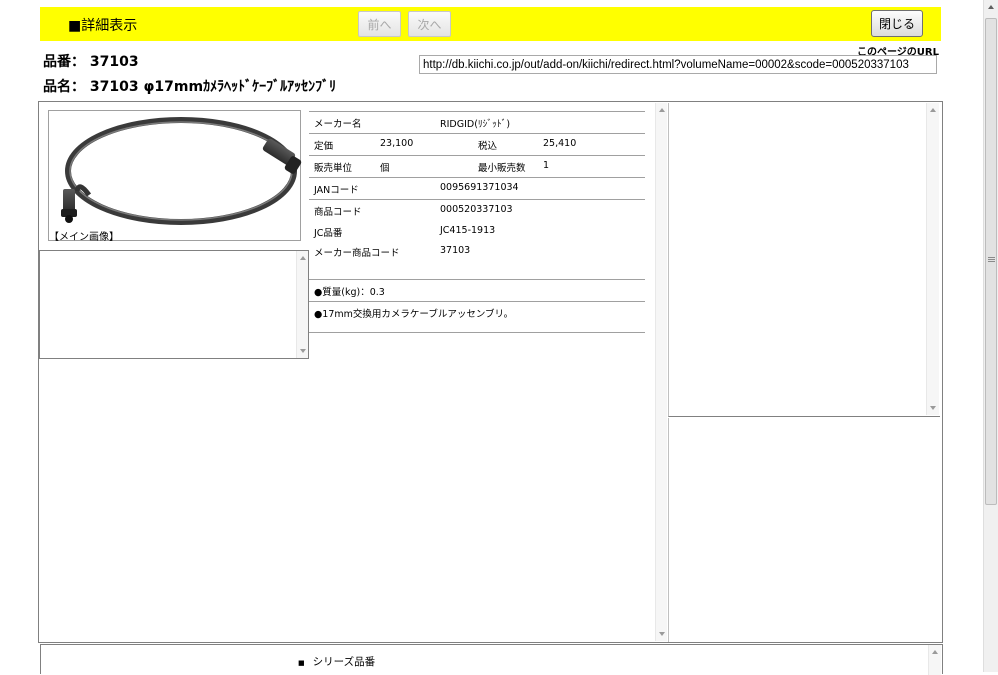  What do you see at coordinates (455, 250) in the screenshot?
I see `spec-value: 37103` at bounding box center [455, 250].